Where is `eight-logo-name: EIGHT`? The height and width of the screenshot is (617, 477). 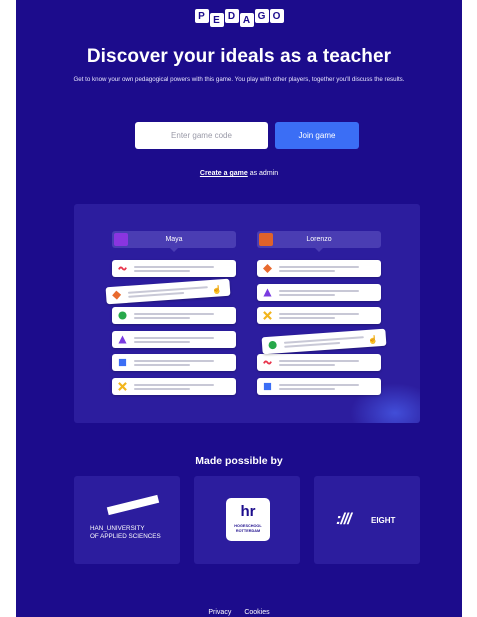
eight-logo-name: EIGHT is located at coordinates (383, 520).